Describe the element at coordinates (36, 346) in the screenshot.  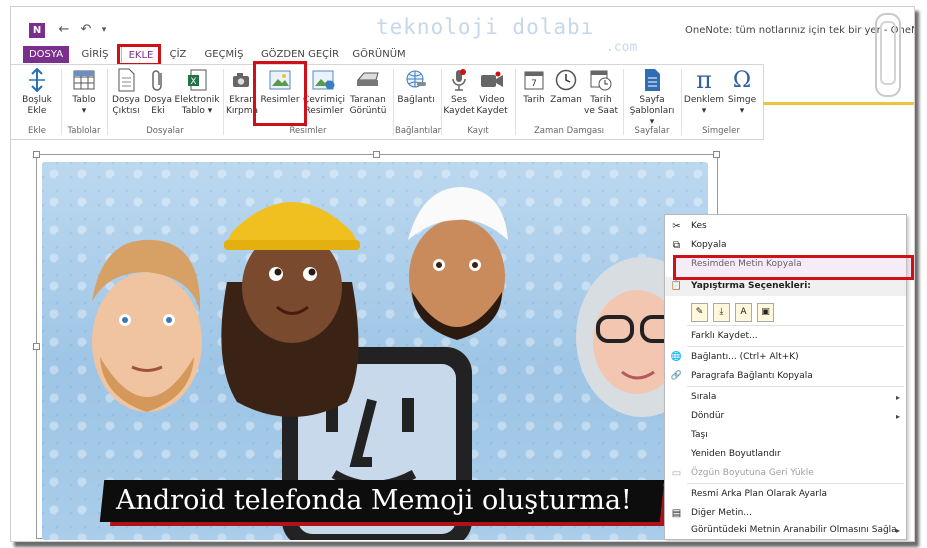
I see `resize-handle-left` at that location.